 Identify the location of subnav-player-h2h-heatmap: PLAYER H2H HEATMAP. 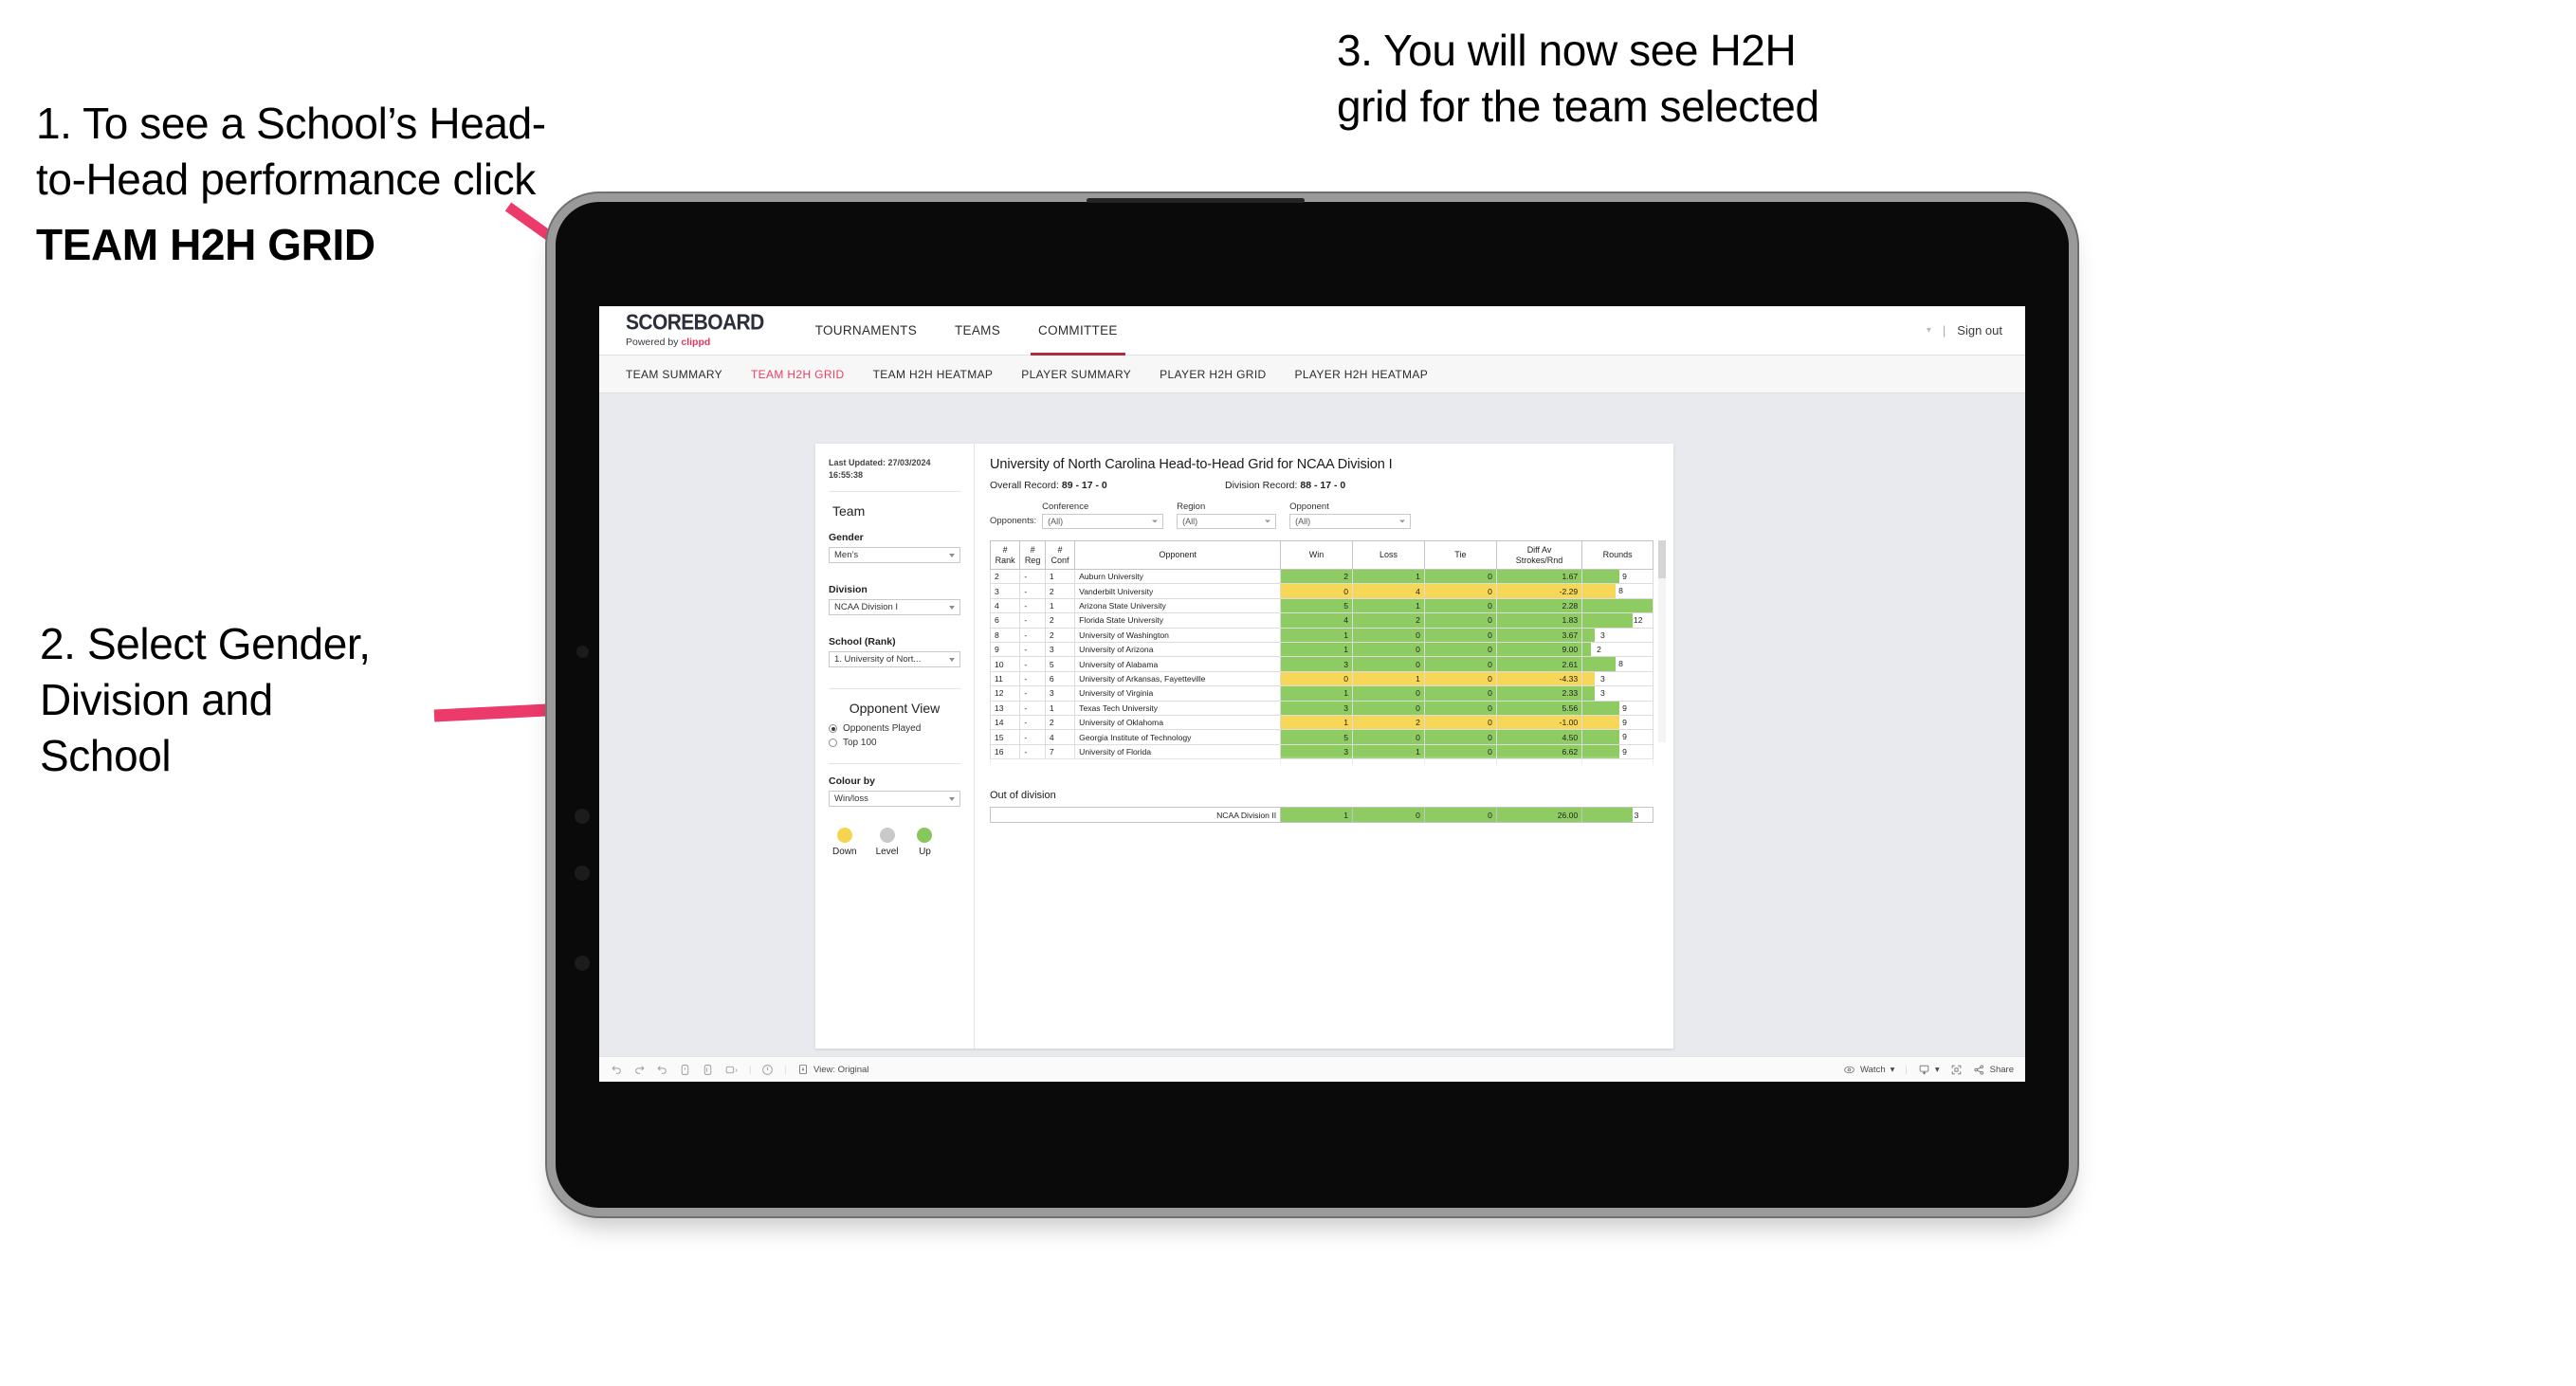
(1362, 375).